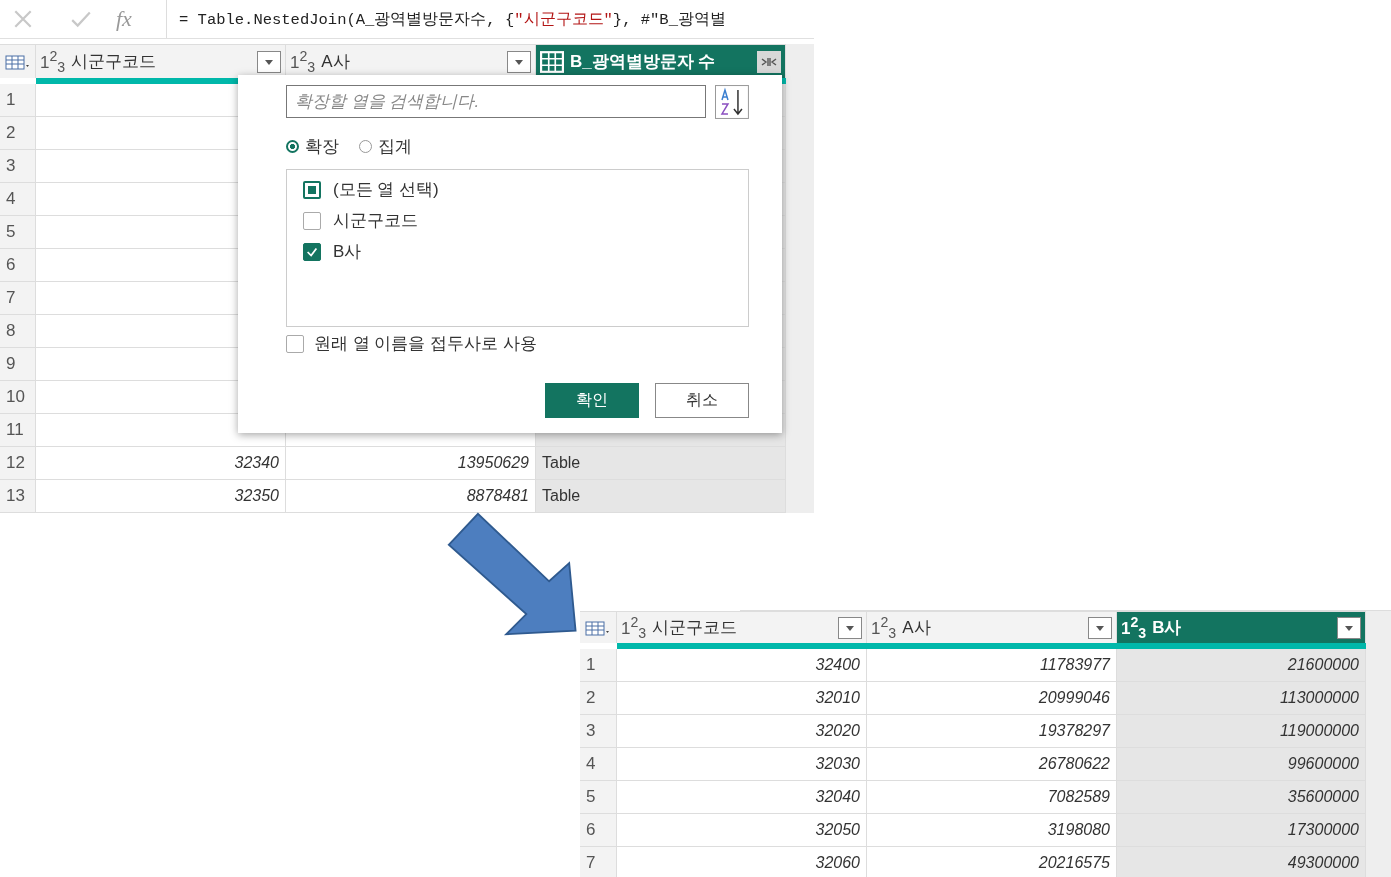 The height and width of the screenshot is (877, 1391). What do you see at coordinates (18, 430) in the screenshot?
I see `row-number: 11` at bounding box center [18, 430].